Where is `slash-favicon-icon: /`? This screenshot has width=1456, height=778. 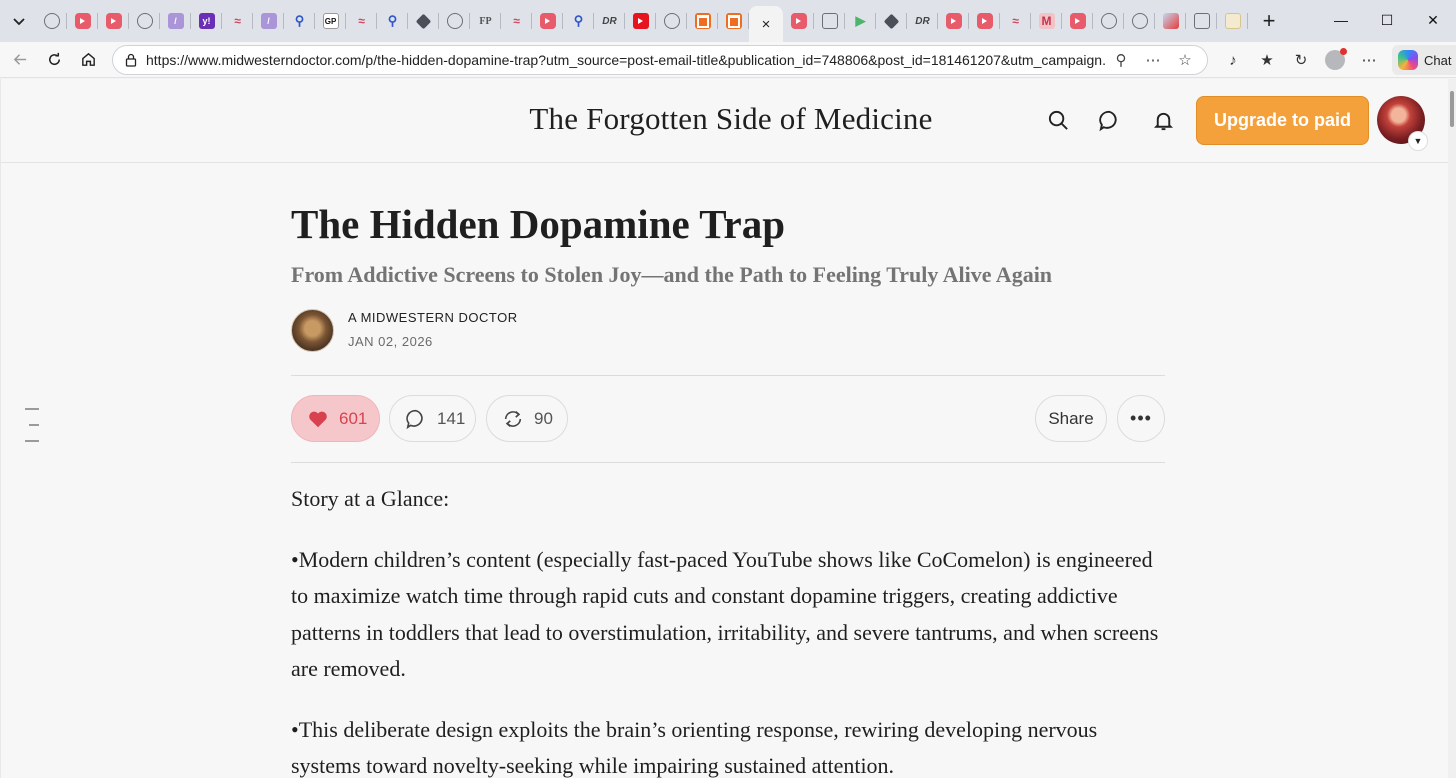
slash-favicon-icon: / is located at coordinates (268, 21).